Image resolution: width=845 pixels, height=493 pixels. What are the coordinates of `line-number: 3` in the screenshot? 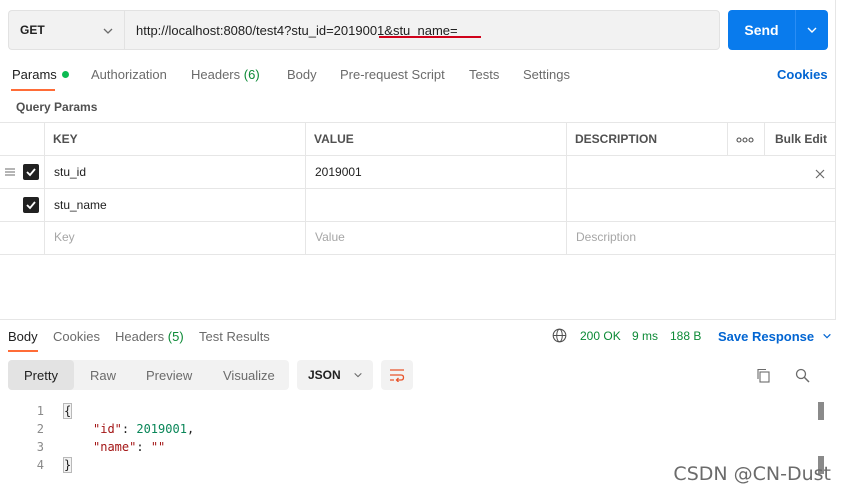 It's located at (40, 447).